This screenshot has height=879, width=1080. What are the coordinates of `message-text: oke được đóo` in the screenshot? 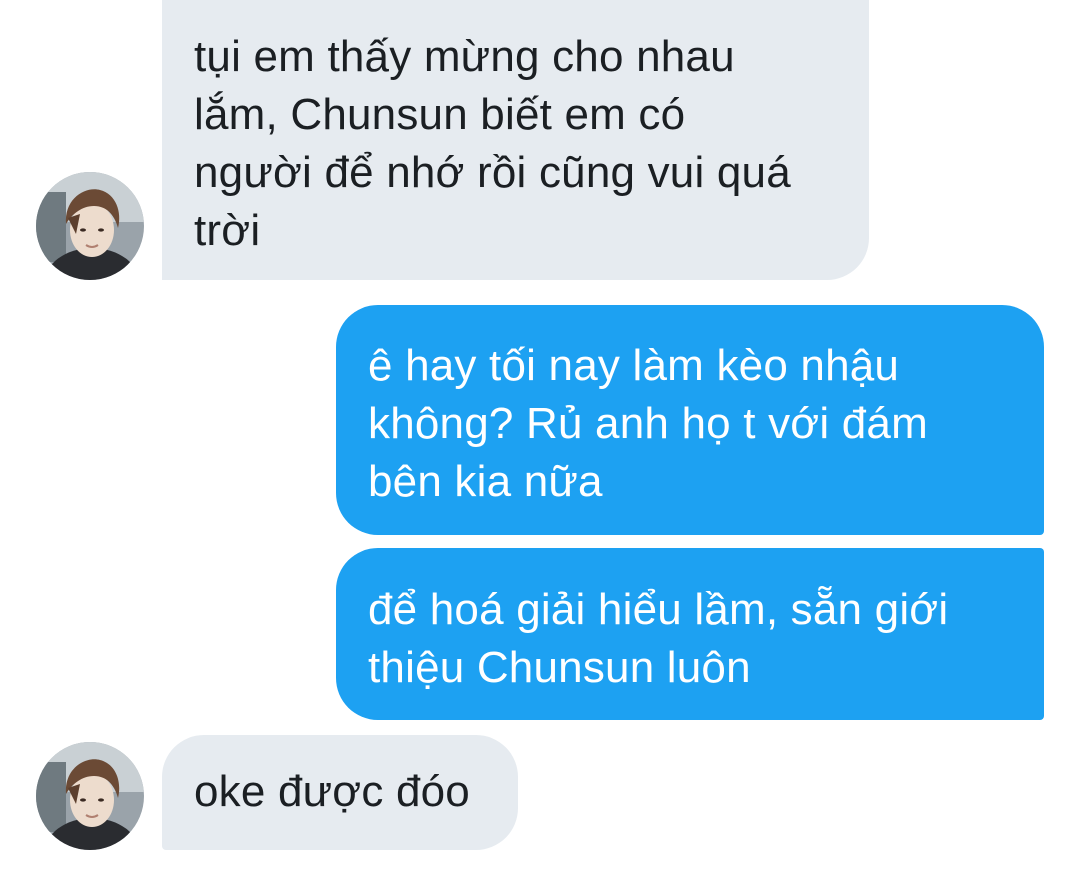 It's located at (332, 791).